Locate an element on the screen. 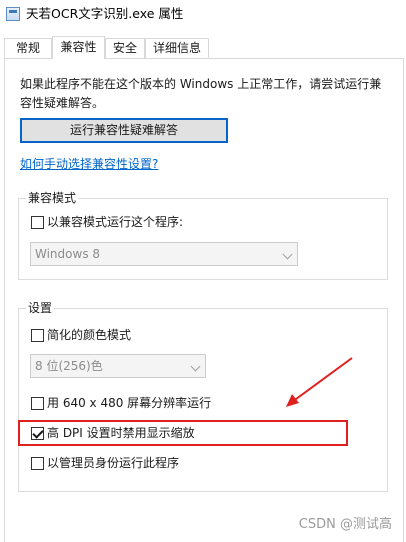 Image resolution: width=406 pixels, height=542 pixels. compat-mode-group-label: 兼容模式 is located at coordinates (52, 198).